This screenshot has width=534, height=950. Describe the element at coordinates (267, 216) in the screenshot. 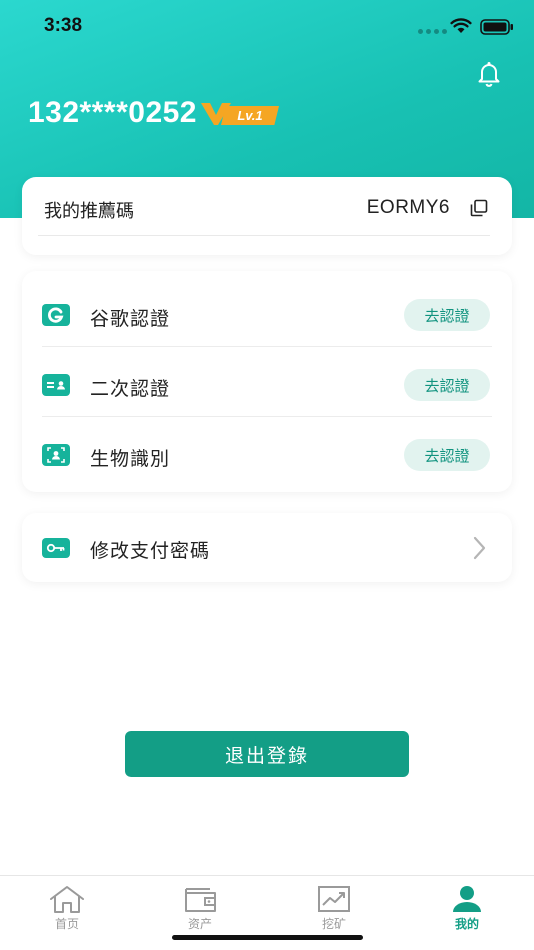

I see `referral-card: 我的推薦碼 EORMY6` at that location.